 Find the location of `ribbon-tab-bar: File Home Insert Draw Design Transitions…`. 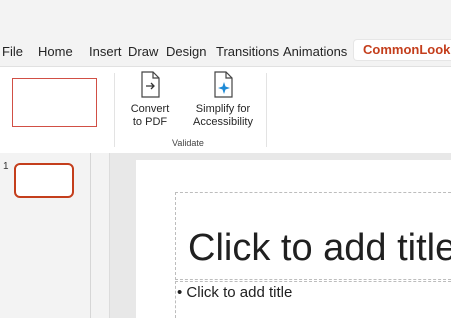

ribbon-tab-bar: File Home Insert Draw Design Transitions… is located at coordinates (225, 52).